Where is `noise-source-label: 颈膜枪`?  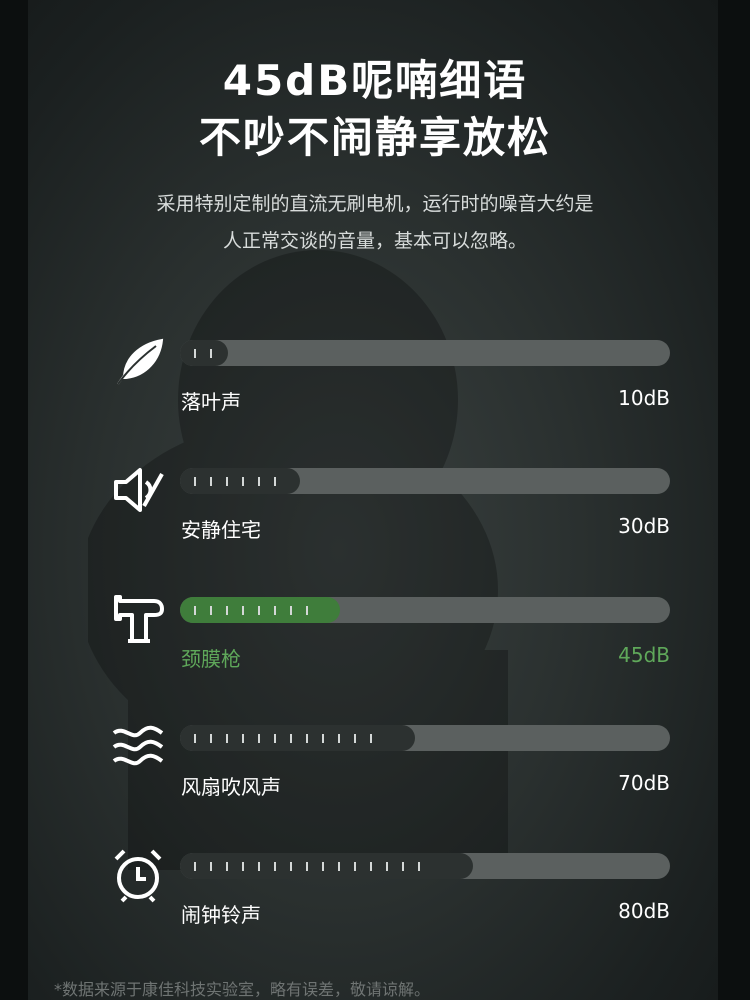 noise-source-label: 颈膜枪 is located at coordinates (211, 659).